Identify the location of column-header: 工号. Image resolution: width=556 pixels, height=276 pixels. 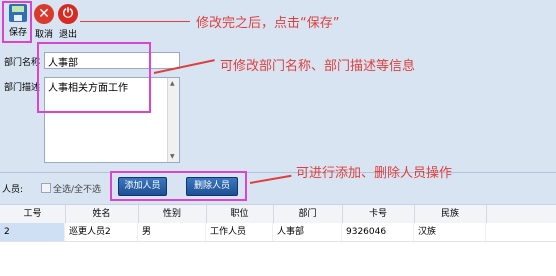
(33, 214).